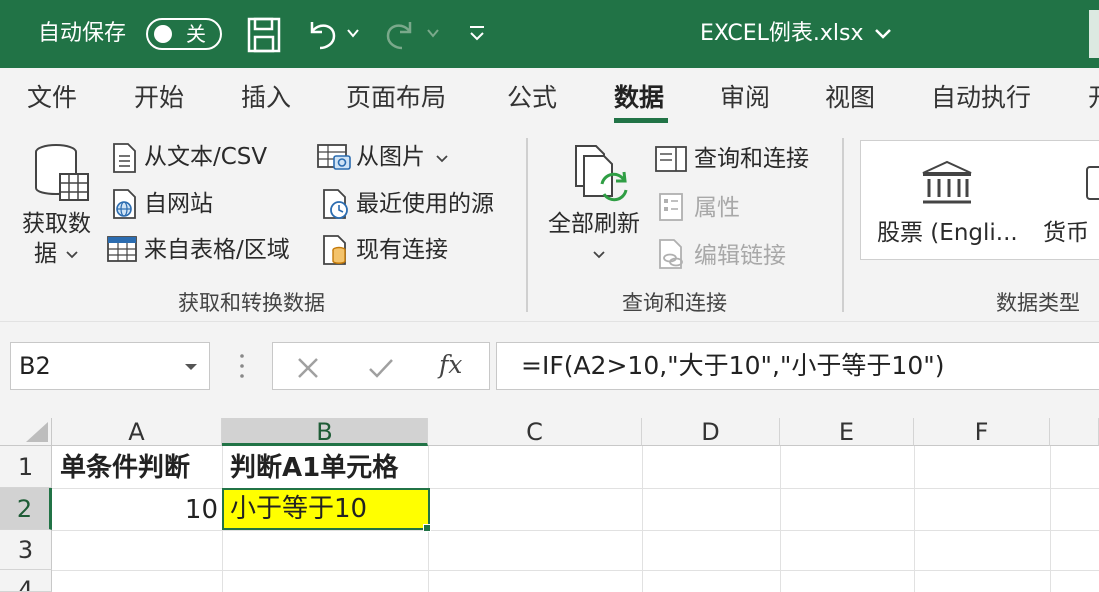  I want to click on tab-developer-partial: 开, so click(1093, 98).